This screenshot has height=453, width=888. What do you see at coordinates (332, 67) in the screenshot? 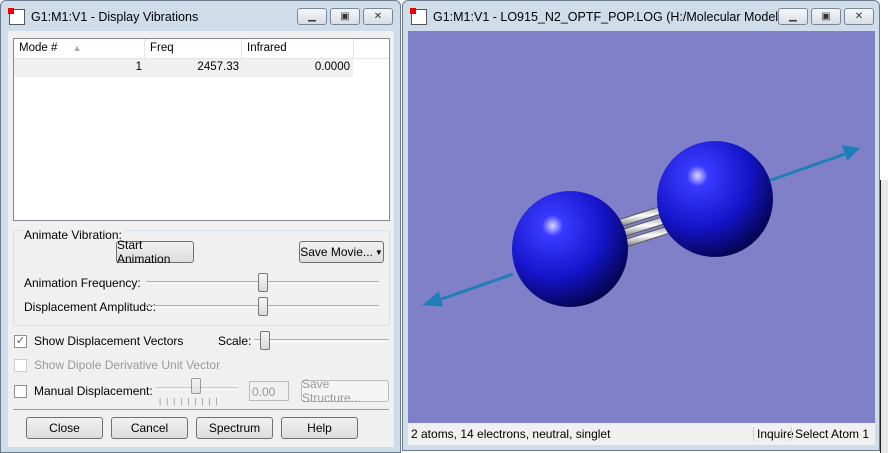
I see `cell-infrared: 0.0000` at bounding box center [332, 67].